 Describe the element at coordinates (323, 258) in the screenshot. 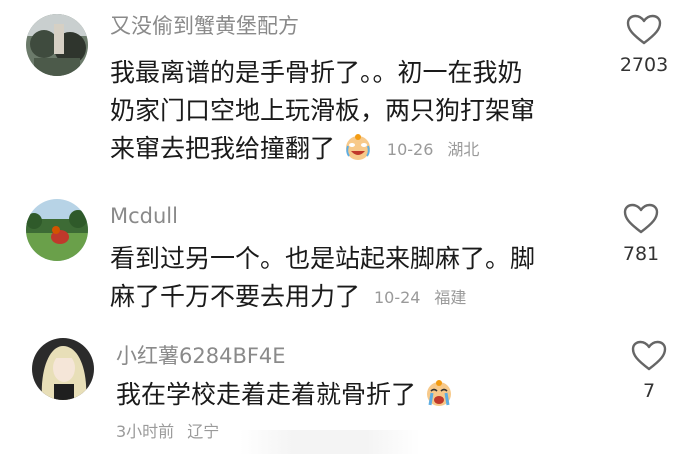

I see `comment-line: 看到过另一个。也是站起来脚麻了。脚` at that location.